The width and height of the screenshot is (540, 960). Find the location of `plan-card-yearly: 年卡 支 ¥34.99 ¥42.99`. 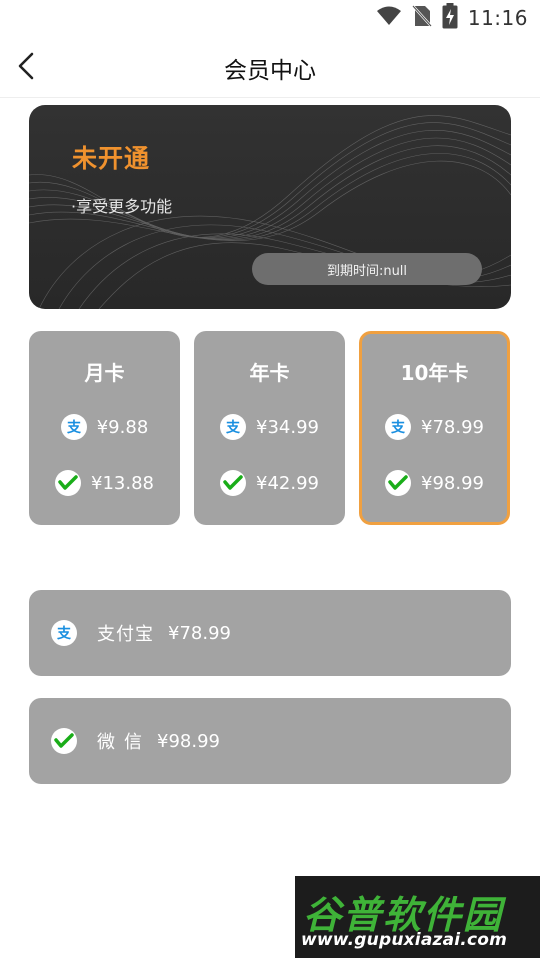

plan-card-yearly: 年卡 支 ¥34.99 ¥42.99 is located at coordinates (269, 428).